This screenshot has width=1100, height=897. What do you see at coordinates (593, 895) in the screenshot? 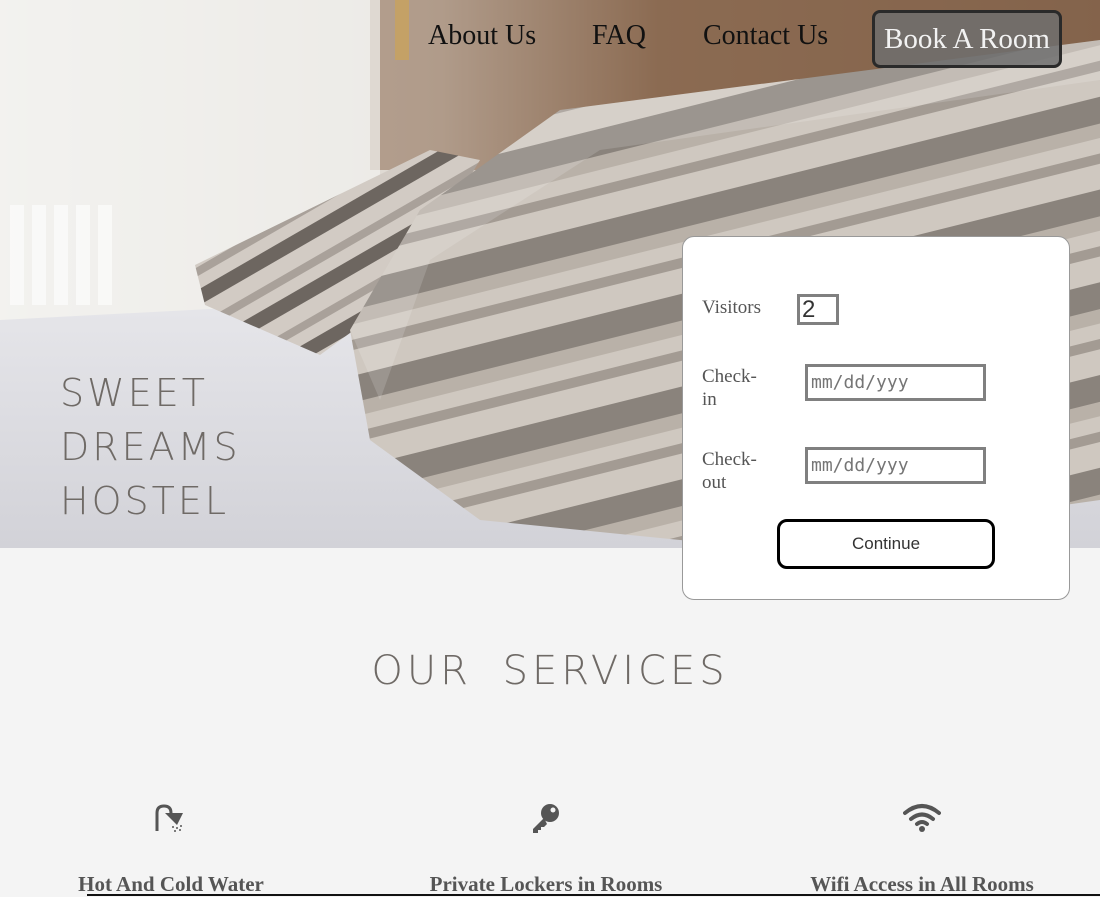
I see `divider` at bounding box center [593, 895].